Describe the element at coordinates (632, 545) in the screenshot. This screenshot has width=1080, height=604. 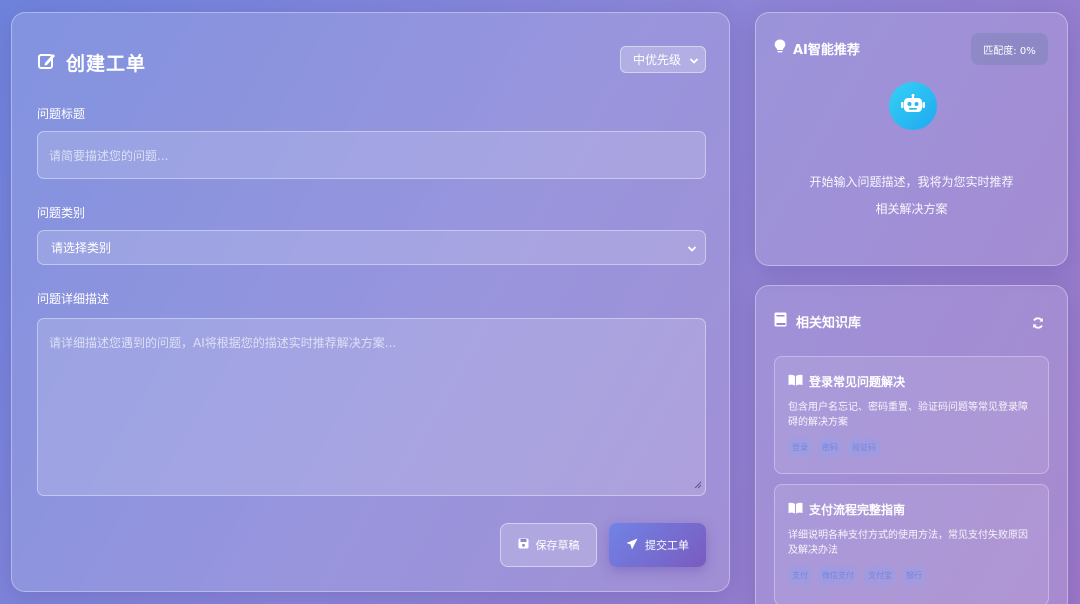
I see `paper-plane-icon` at that location.